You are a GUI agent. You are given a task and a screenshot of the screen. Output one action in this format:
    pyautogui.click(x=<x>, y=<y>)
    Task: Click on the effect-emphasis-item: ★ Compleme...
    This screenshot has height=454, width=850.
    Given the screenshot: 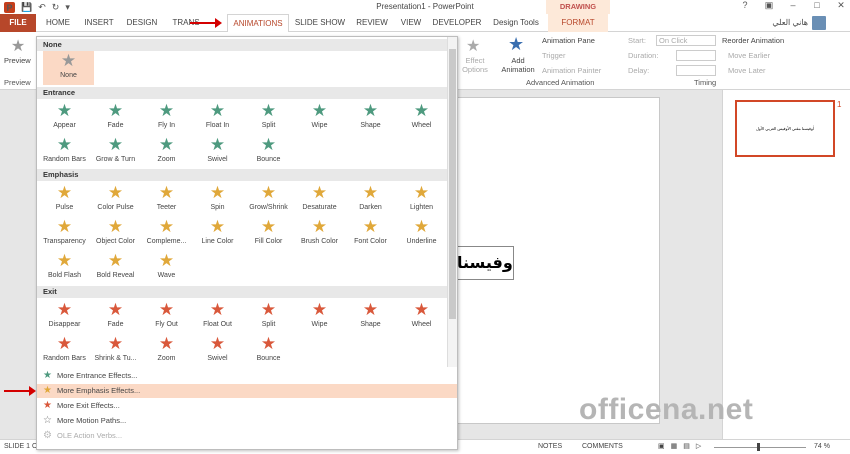 What is the action you would take?
    pyautogui.click(x=166, y=234)
    